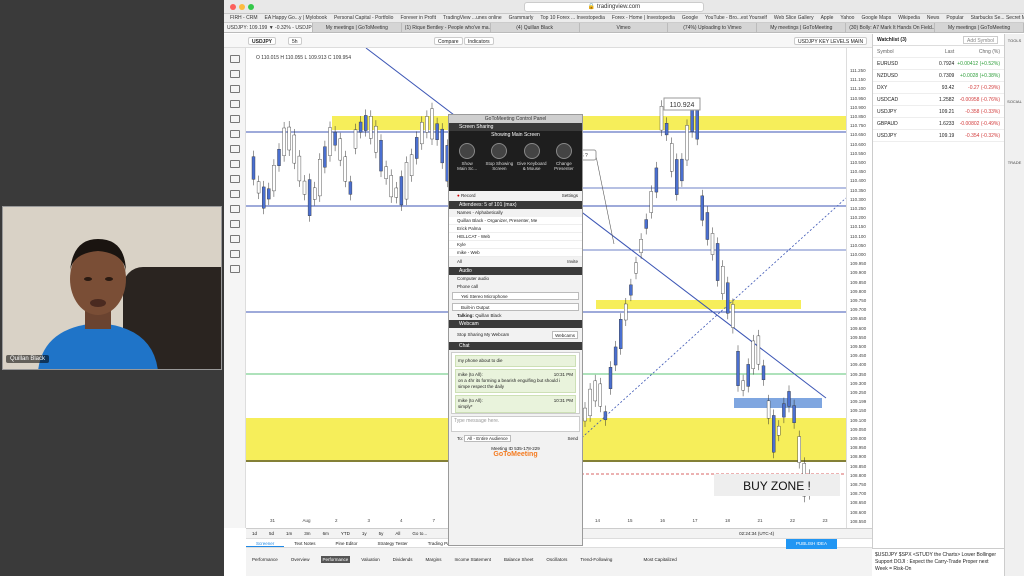  Describe the element at coordinates (487, 438) in the screenshot. I see `gtm-to-select: All - Entire Audience` at that location.